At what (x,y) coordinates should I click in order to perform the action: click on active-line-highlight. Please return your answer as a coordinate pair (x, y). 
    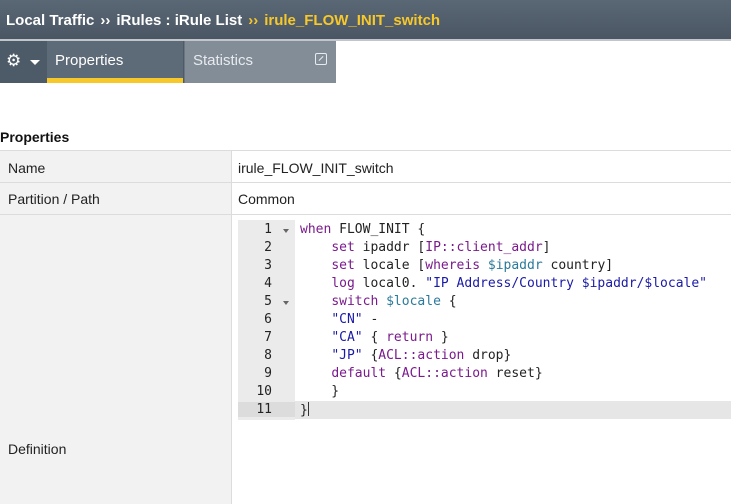
    Looking at the image, I should click on (484, 410).